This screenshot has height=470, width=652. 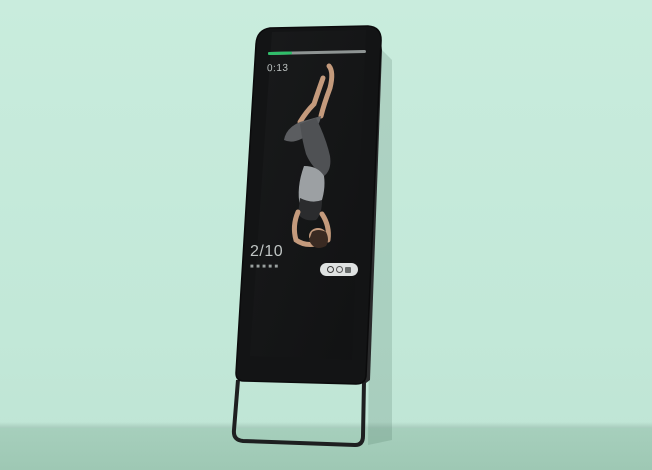 I want to click on device-stand, so click(x=298, y=413).